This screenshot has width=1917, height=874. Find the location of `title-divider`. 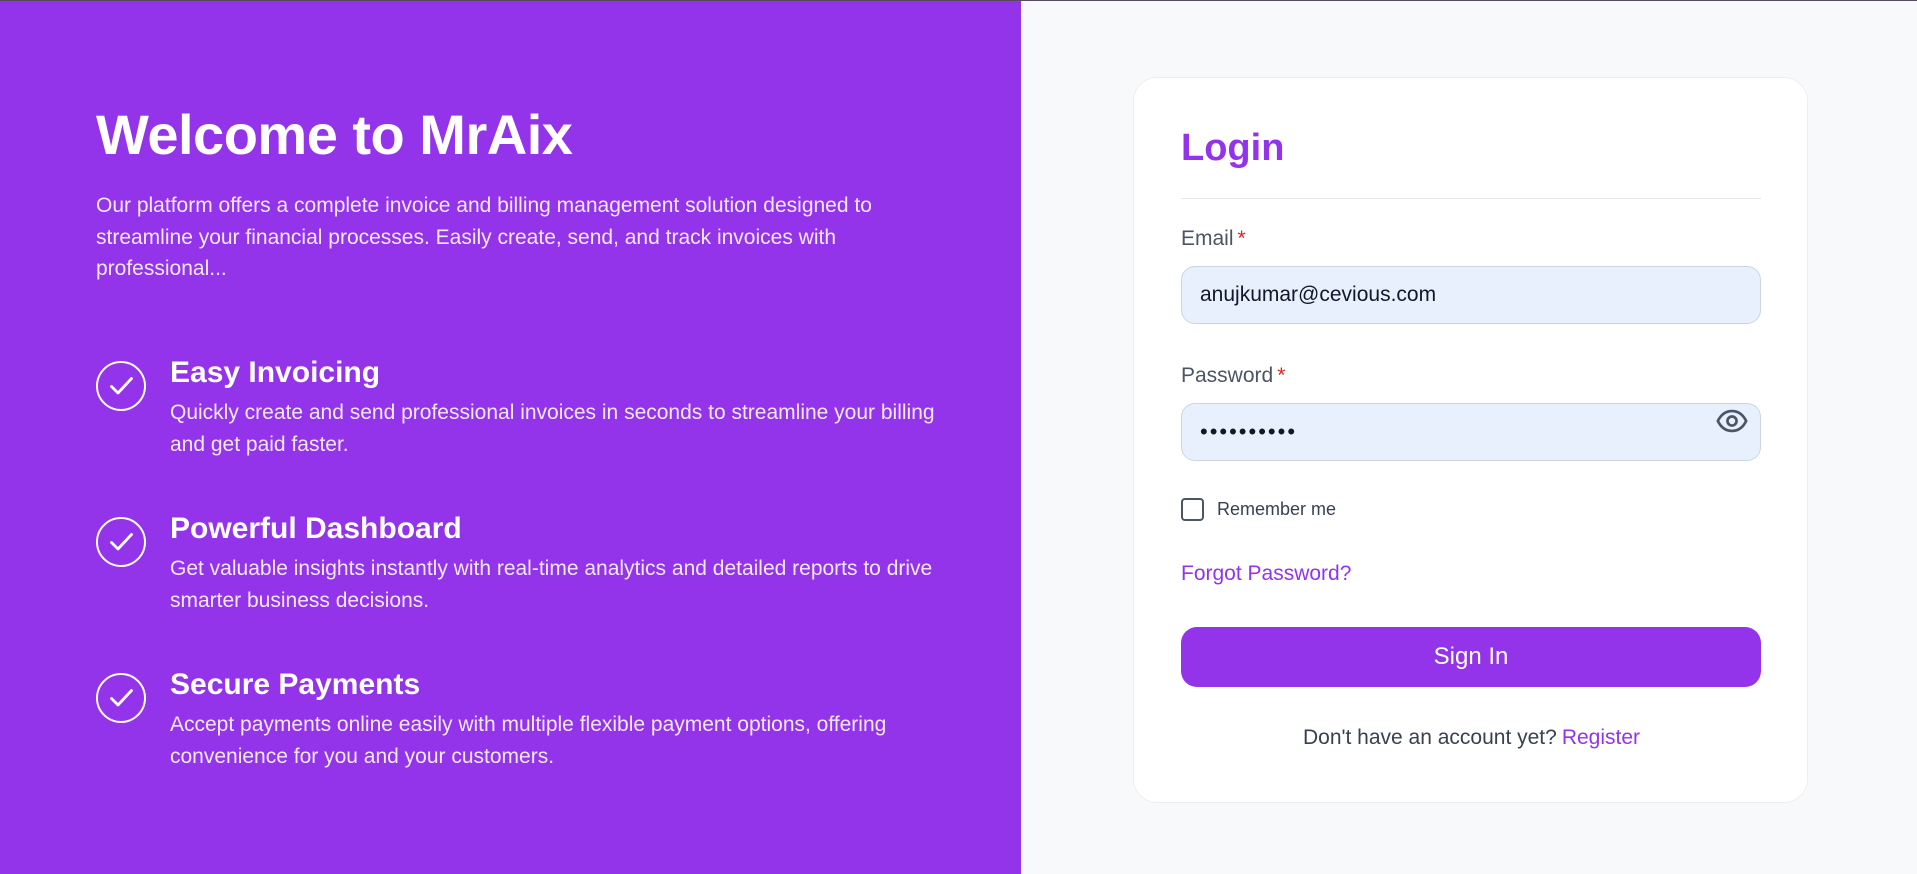

title-divider is located at coordinates (1471, 198).